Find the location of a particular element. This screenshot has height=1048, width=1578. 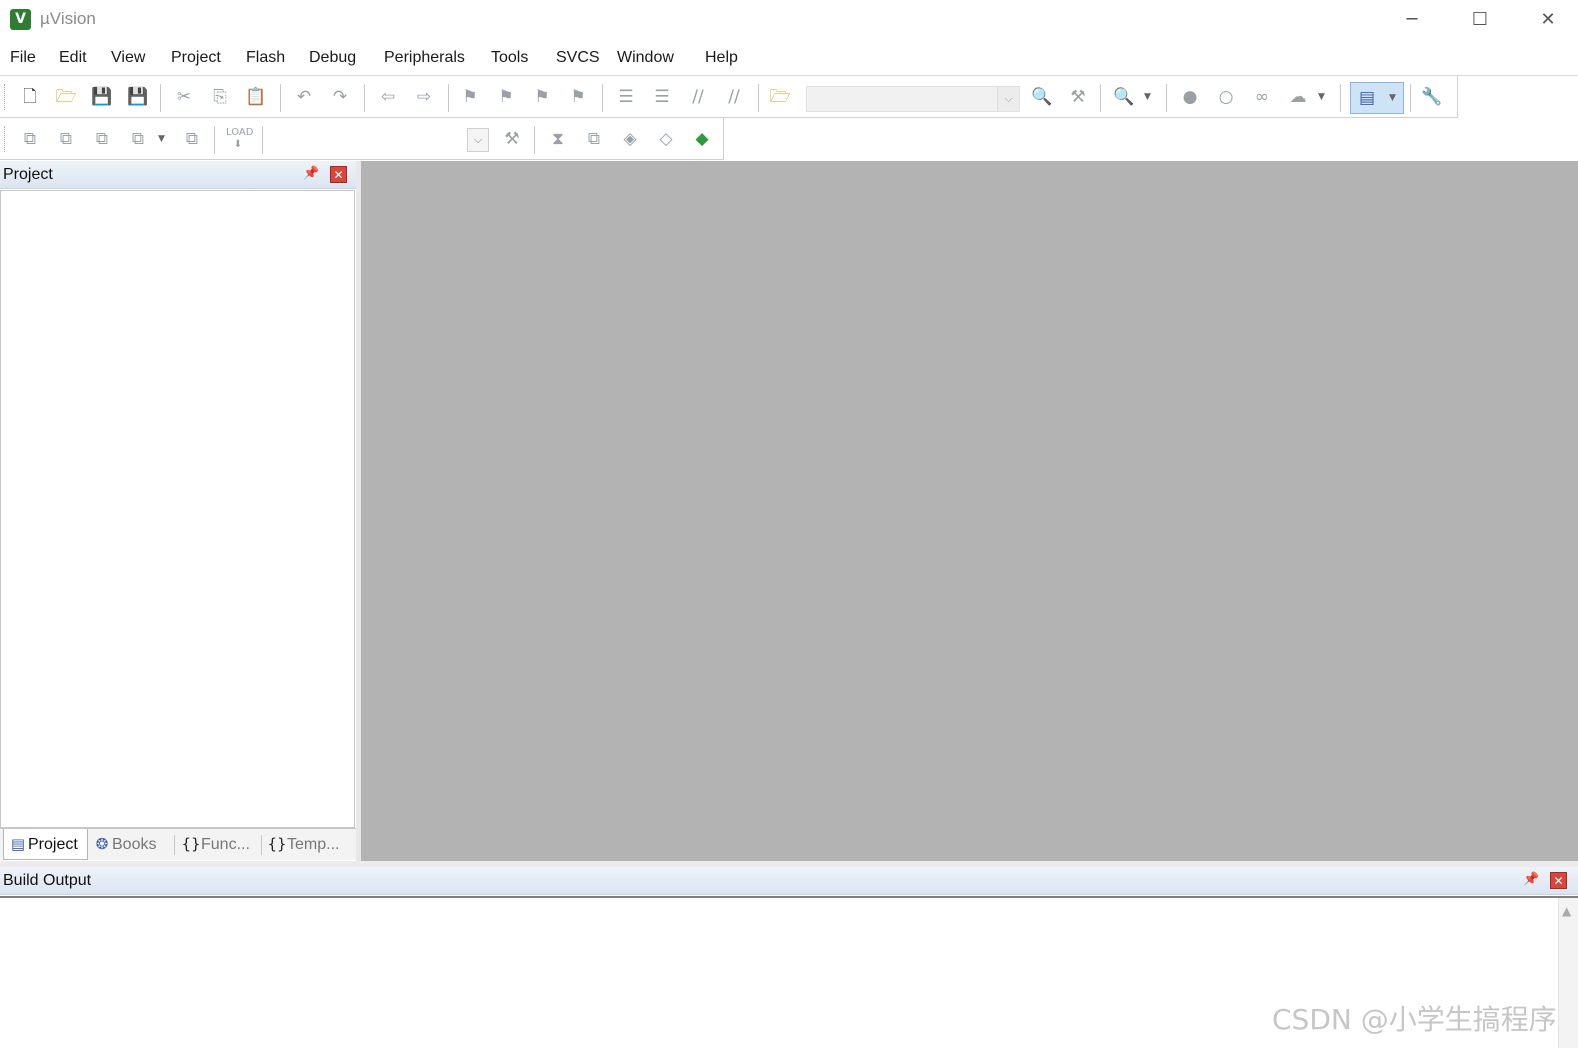

pack-installer-icon: ◆ is located at coordinates (702, 139).